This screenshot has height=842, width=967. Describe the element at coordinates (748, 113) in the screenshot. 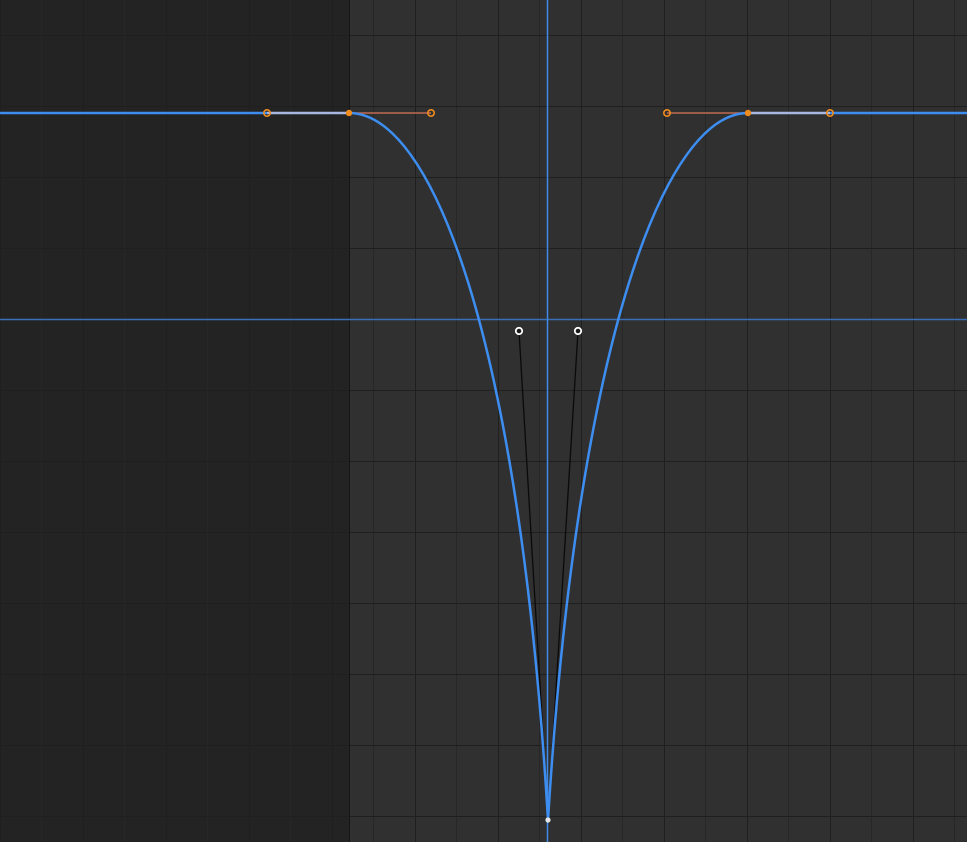

I see `keyframe-right-plateau` at that location.